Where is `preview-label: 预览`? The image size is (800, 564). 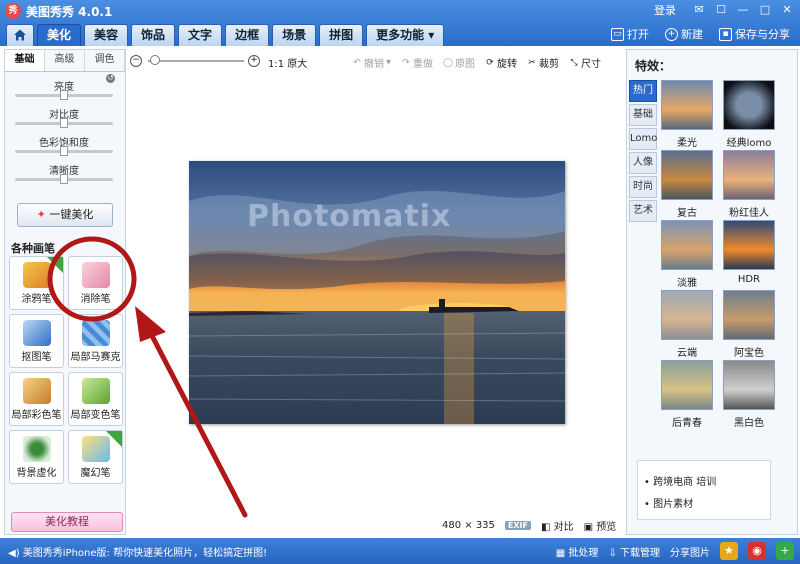
preview-label: 预览 is located at coordinates (606, 527).